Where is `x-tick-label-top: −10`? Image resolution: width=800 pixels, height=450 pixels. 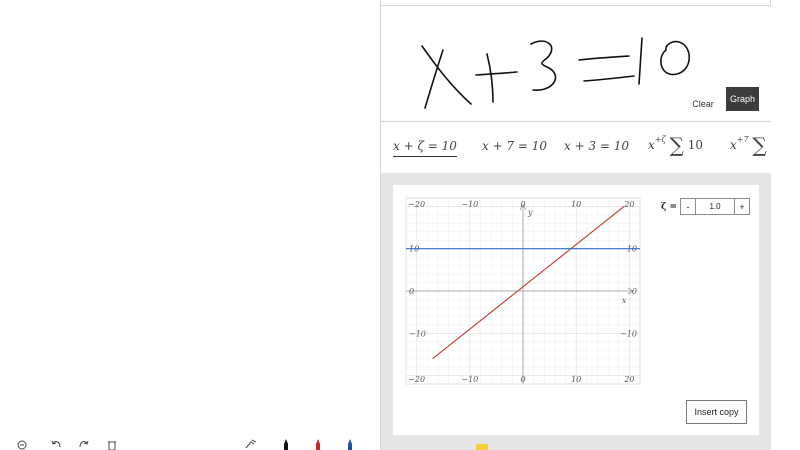
x-tick-label-top: −10 is located at coordinates (469, 204).